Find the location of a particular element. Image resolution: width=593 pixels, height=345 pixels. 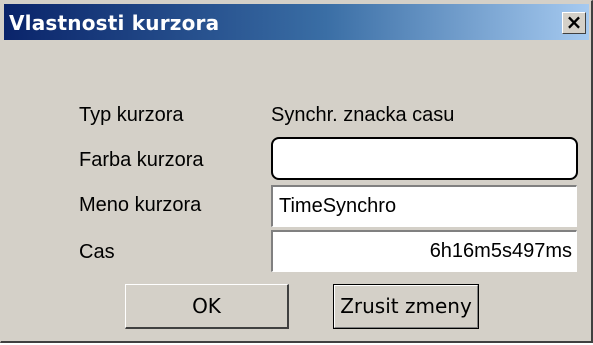

cursor-type-label: Typ kurzora is located at coordinates (131, 115).